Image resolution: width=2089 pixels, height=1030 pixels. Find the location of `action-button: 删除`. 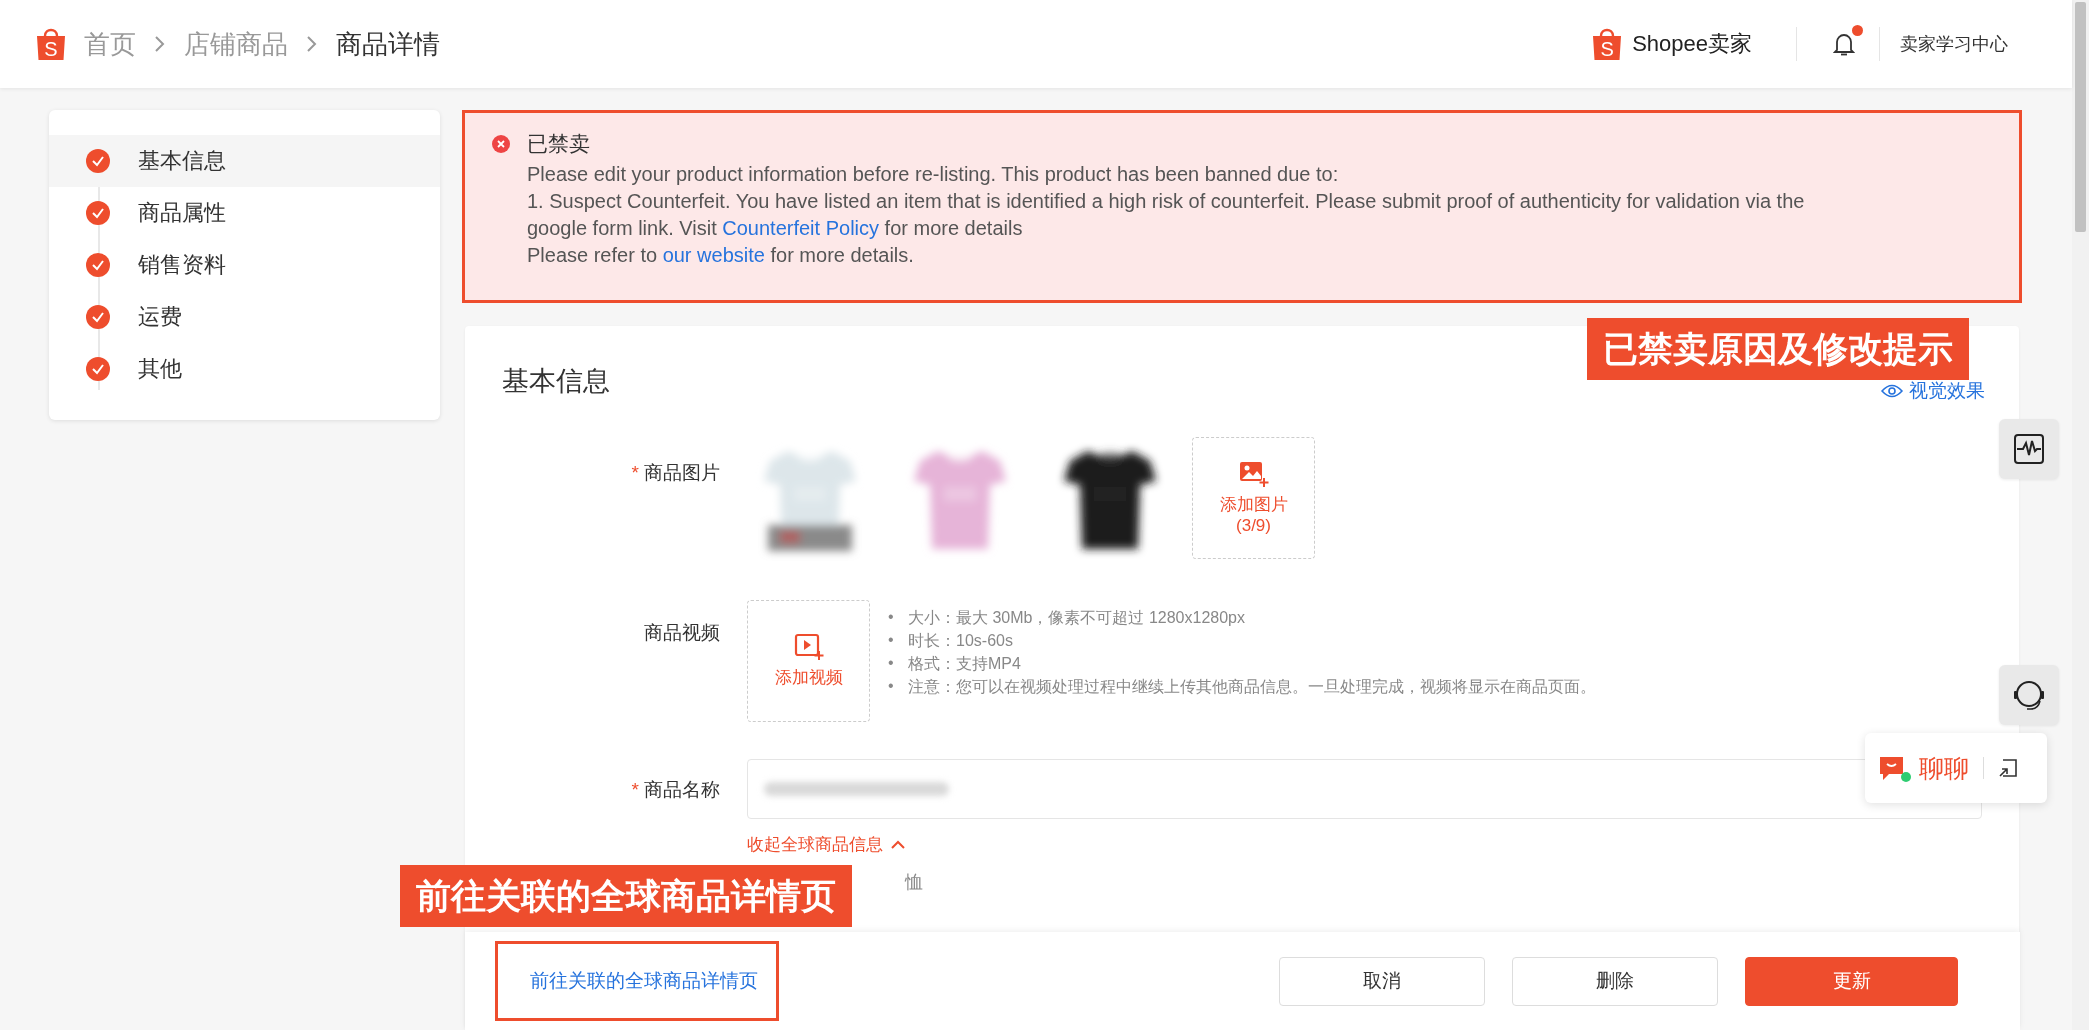

action-button: 删除 is located at coordinates (1615, 981).